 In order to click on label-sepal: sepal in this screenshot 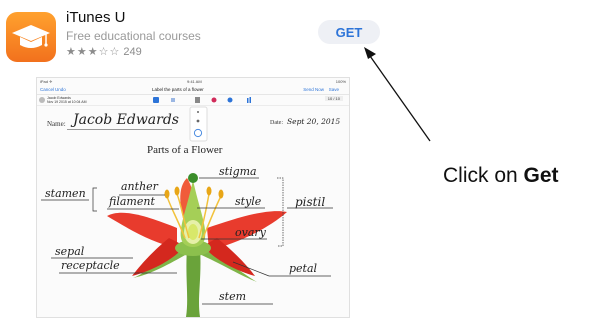, I will do `click(70, 251)`.